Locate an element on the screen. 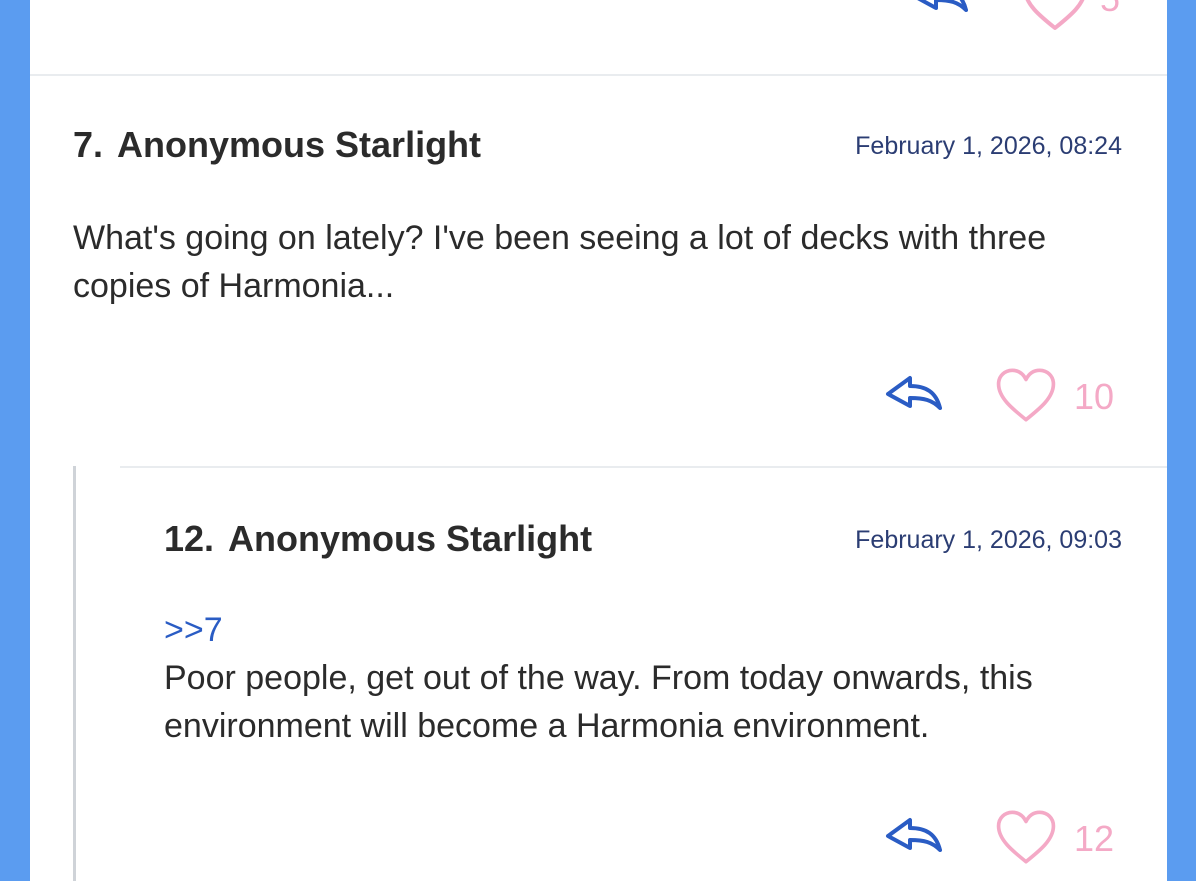 The width and height of the screenshot is (1196, 881). like-count: 12 is located at coordinates (1094, 838).